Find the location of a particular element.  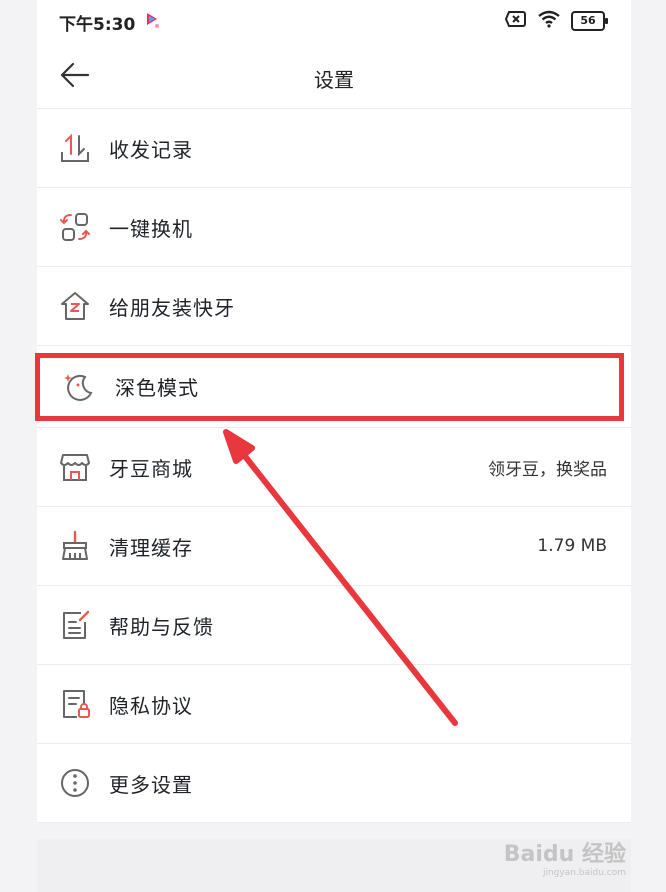

settings-item-label: 隐私协议 is located at coordinates (151, 705).